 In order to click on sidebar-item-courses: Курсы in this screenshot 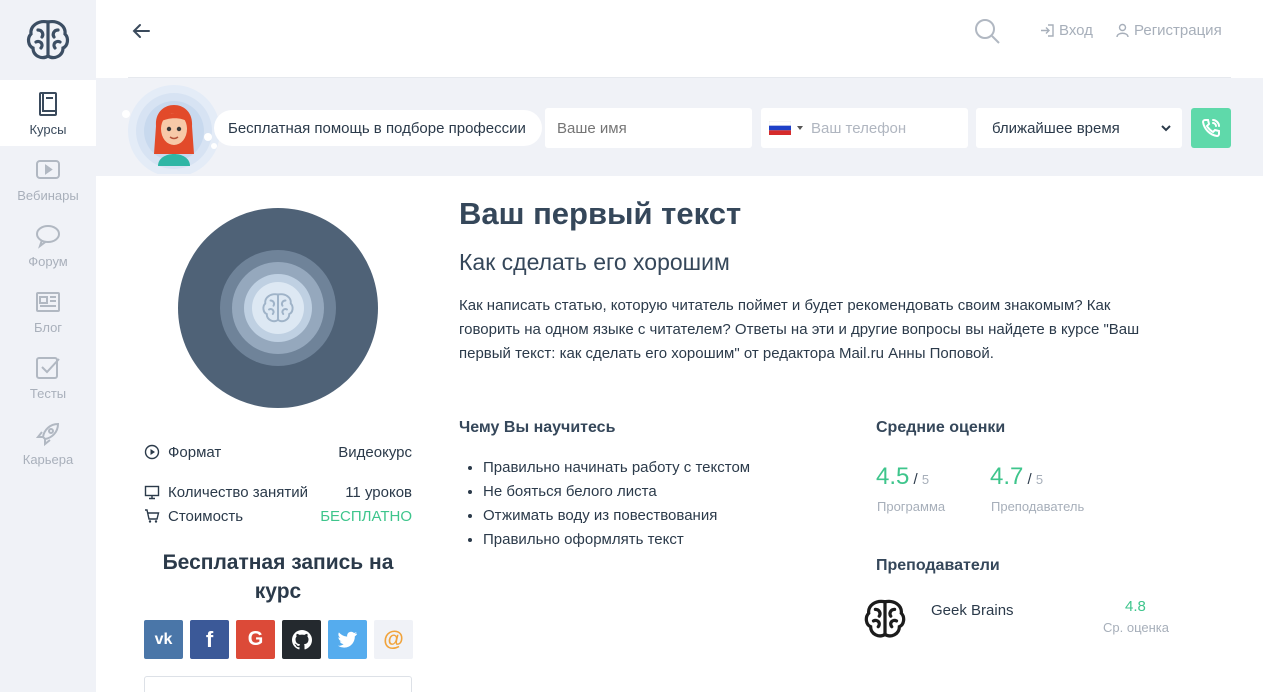, I will do `click(48, 113)`.